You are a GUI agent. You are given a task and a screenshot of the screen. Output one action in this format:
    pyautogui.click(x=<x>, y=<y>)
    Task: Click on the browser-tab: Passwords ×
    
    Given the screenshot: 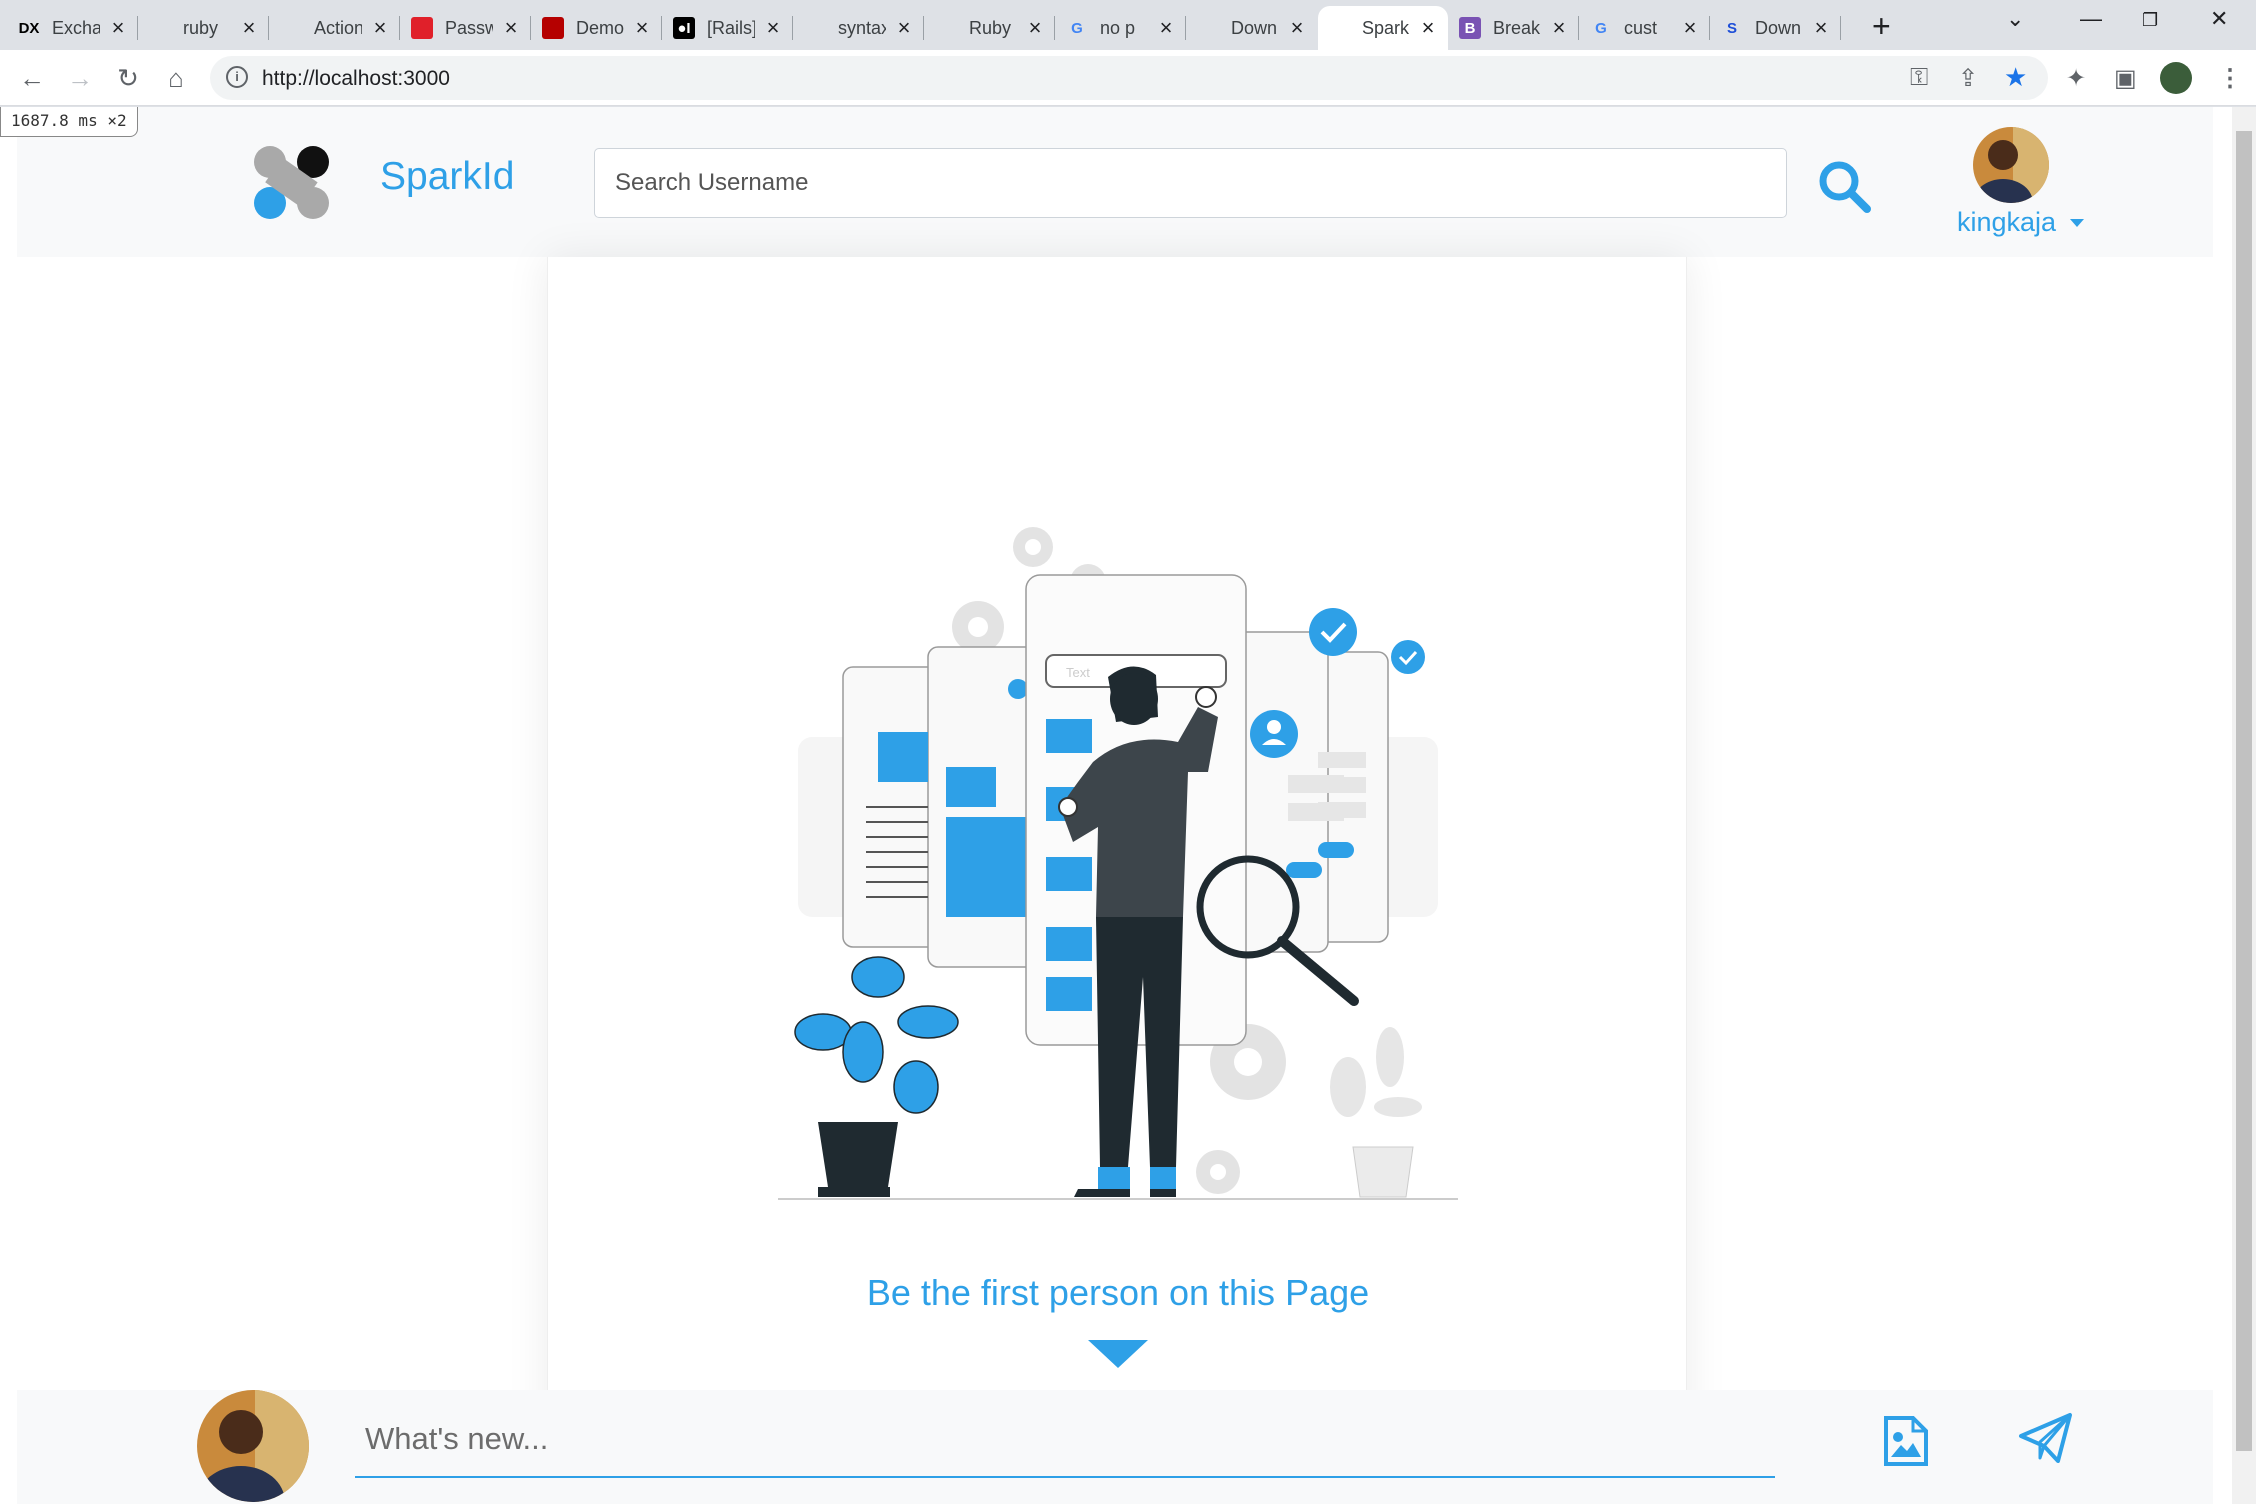 What is the action you would take?
    pyautogui.click(x=466, y=28)
    